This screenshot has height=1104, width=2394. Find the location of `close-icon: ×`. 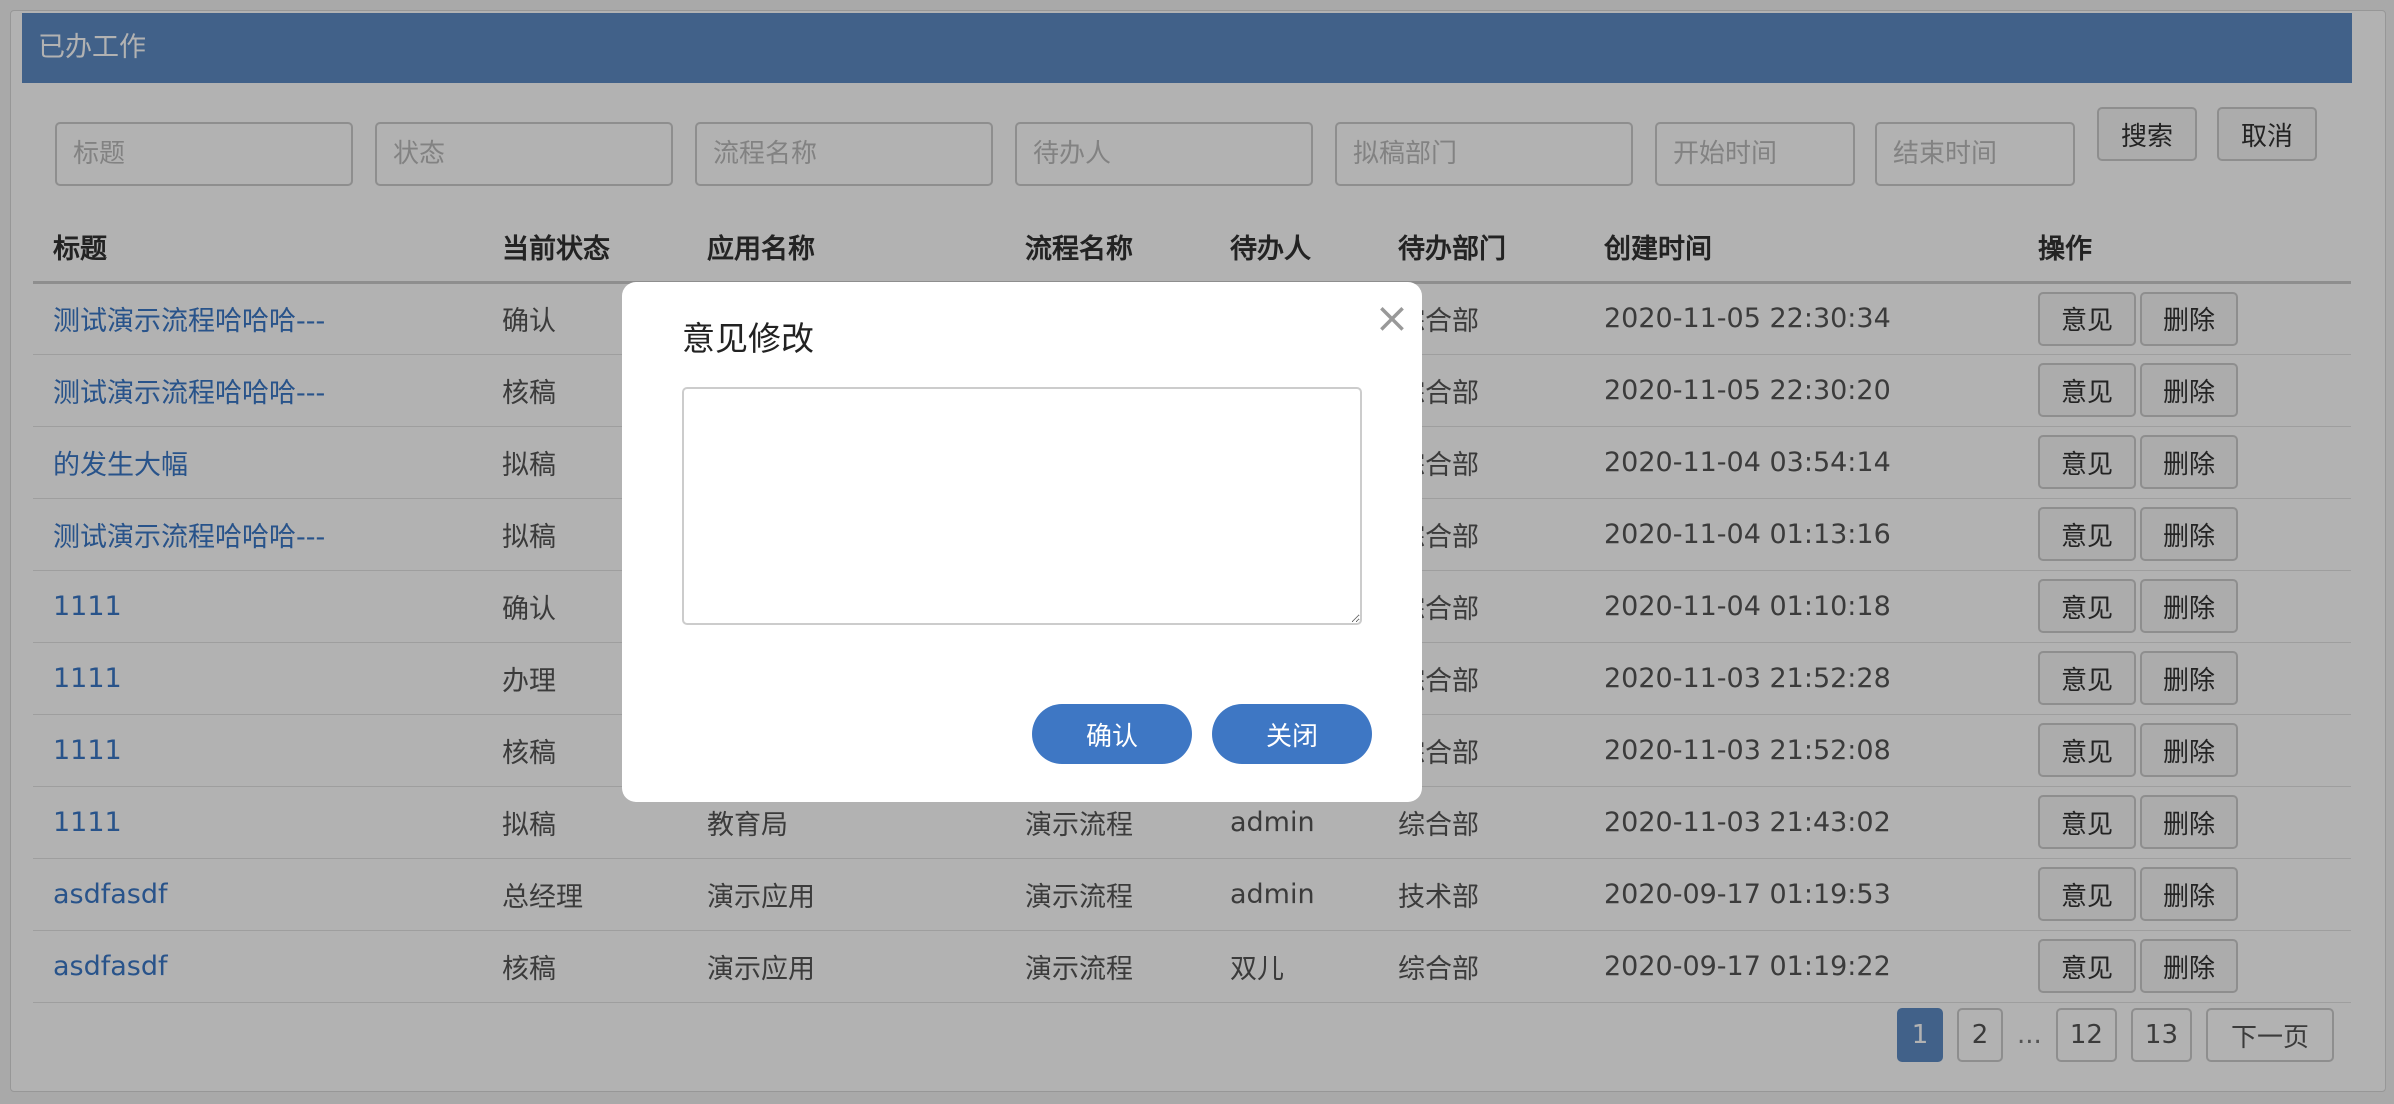

close-icon: × is located at coordinates (1392, 318).